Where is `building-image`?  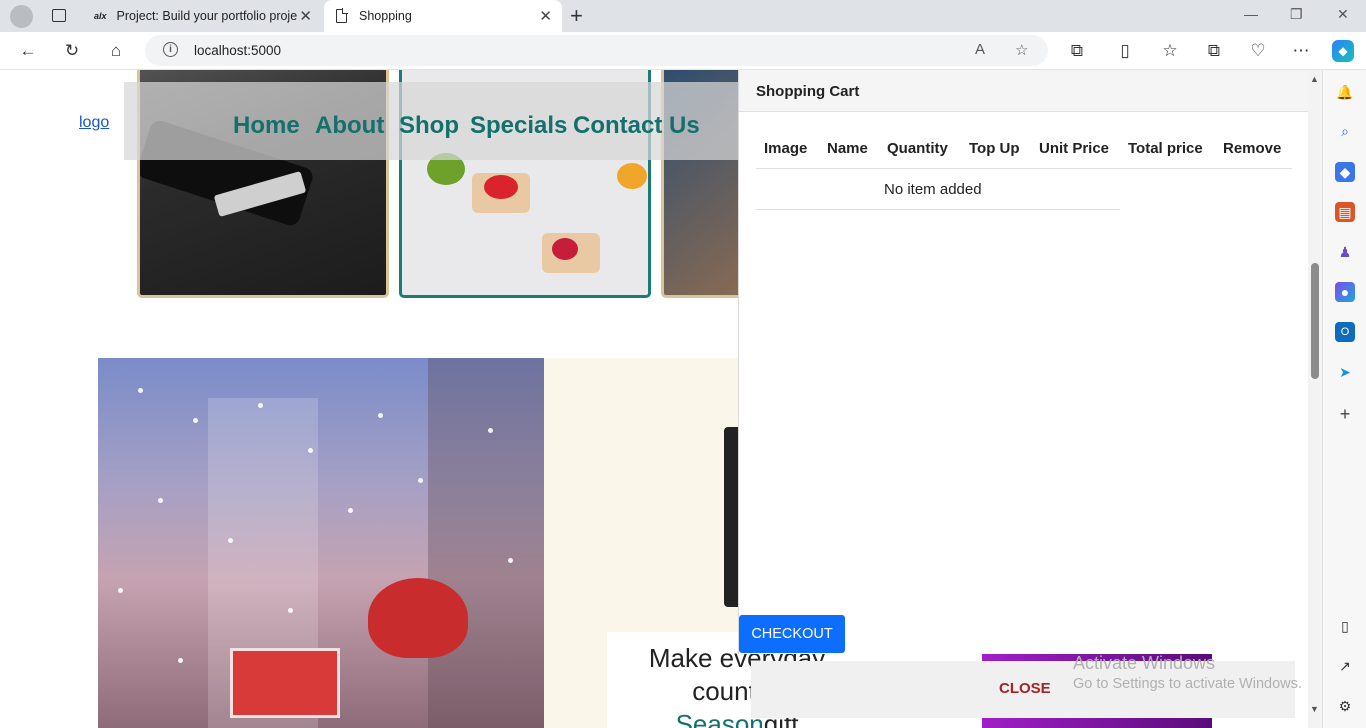 building-image is located at coordinates (486, 543).